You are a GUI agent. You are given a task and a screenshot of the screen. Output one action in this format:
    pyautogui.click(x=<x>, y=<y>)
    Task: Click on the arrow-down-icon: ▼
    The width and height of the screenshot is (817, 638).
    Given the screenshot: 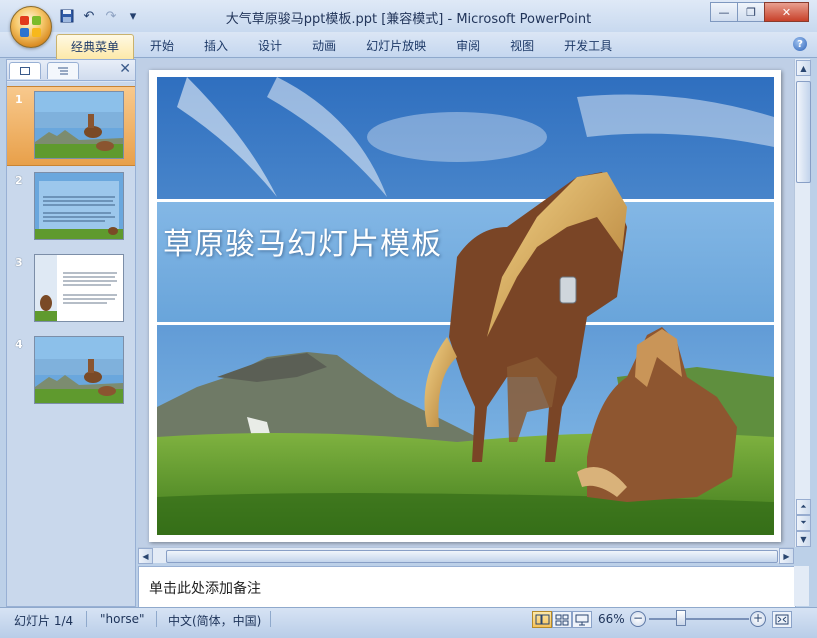 What is the action you would take?
    pyautogui.click(x=803, y=539)
    